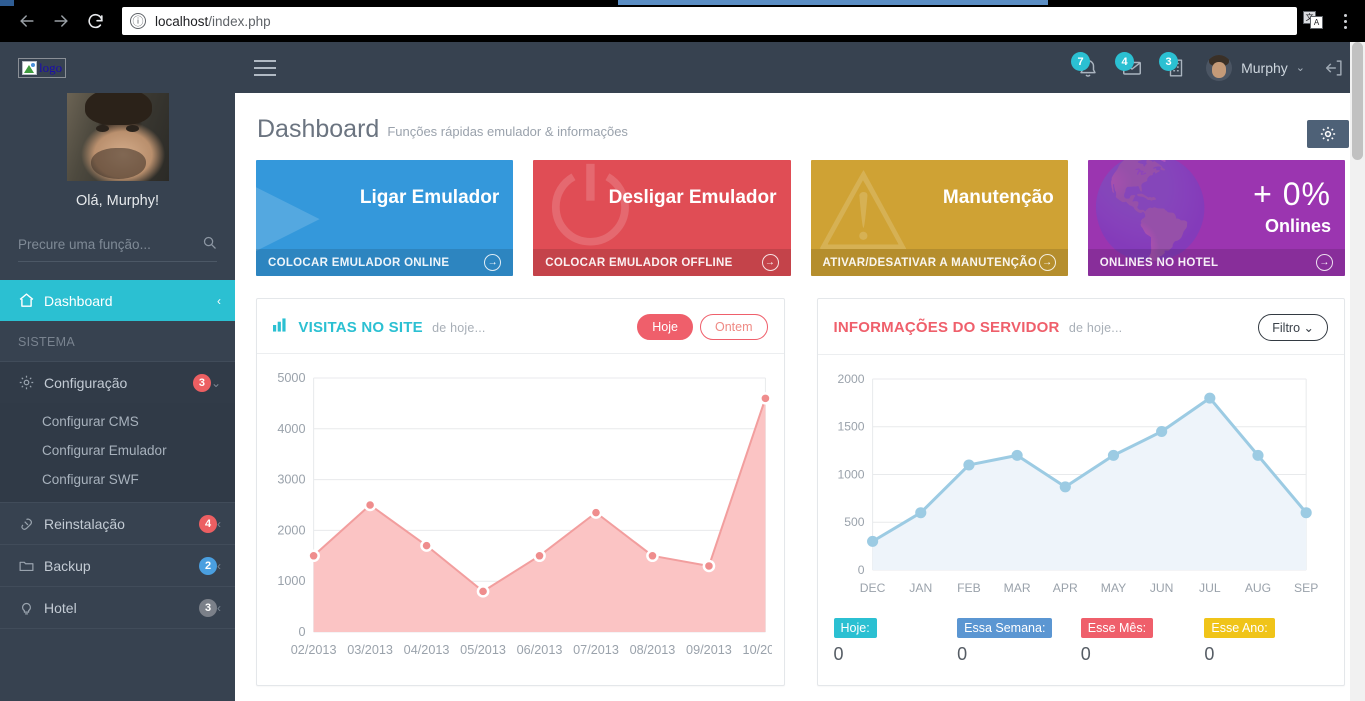 The height and width of the screenshot is (701, 1365). I want to click on translate-icon: 文A, so click(1314, 21).